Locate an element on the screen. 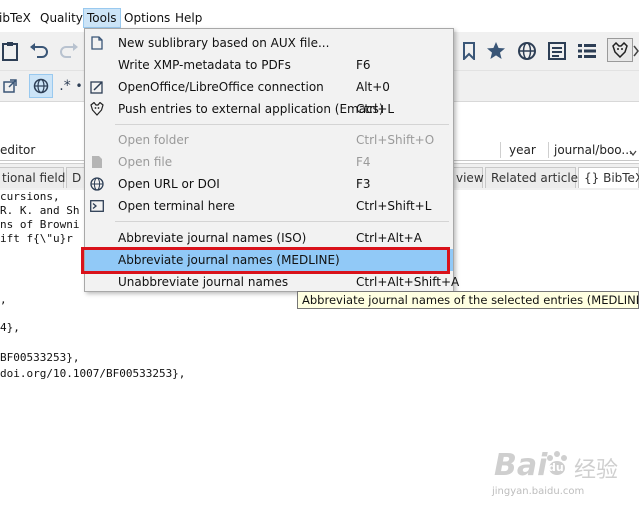 This screenshot has height=516, width=639. push-emacs-icon is located at coordinates (620, 50).